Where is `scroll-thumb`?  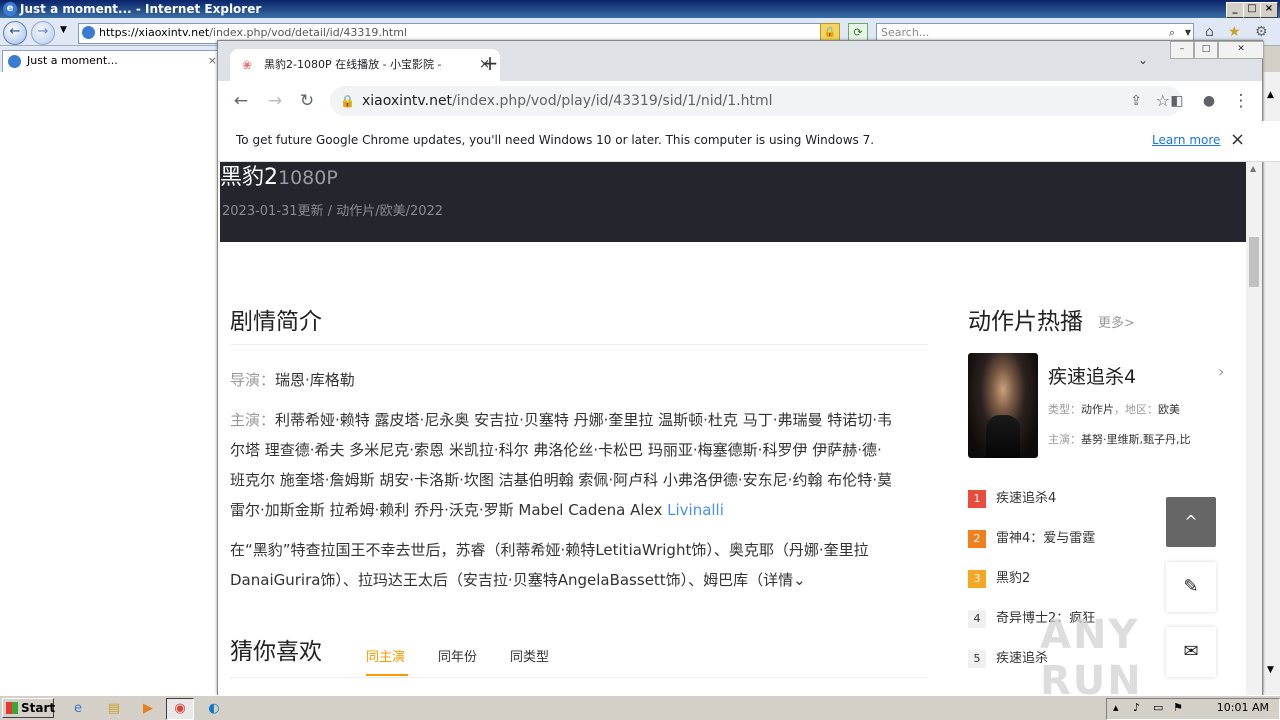 scroll-thumb is located at coordinates (1254, 262).